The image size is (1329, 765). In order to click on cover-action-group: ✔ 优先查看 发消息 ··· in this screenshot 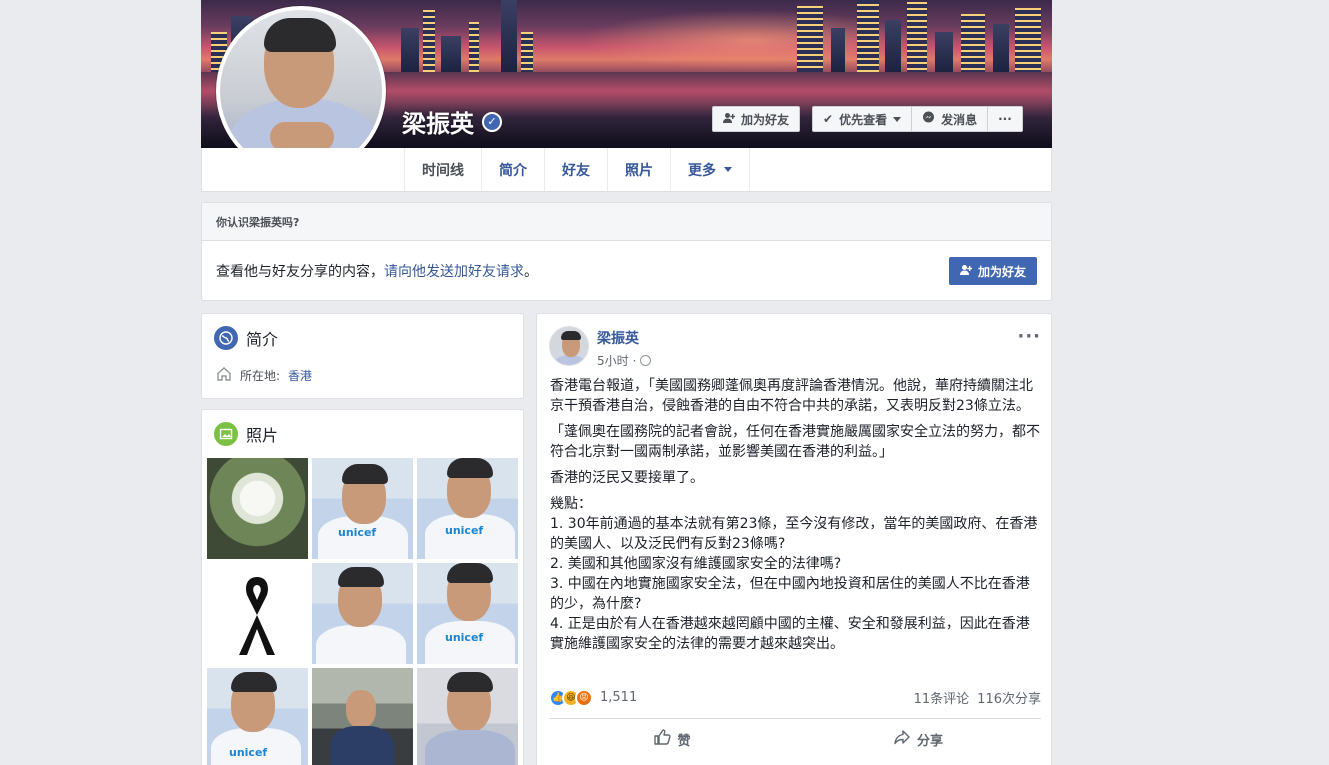, I will do `click(917, 119)`.